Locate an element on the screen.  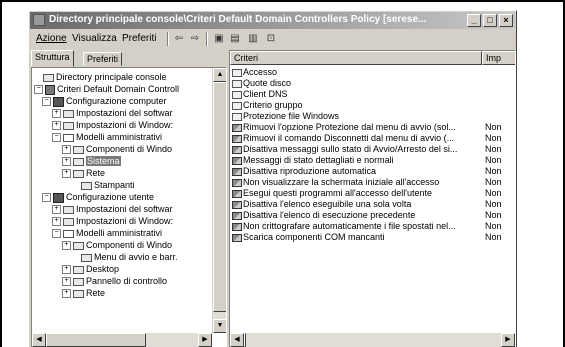
menu-preferiti: Preferiti is located at coordinates (139, 38).